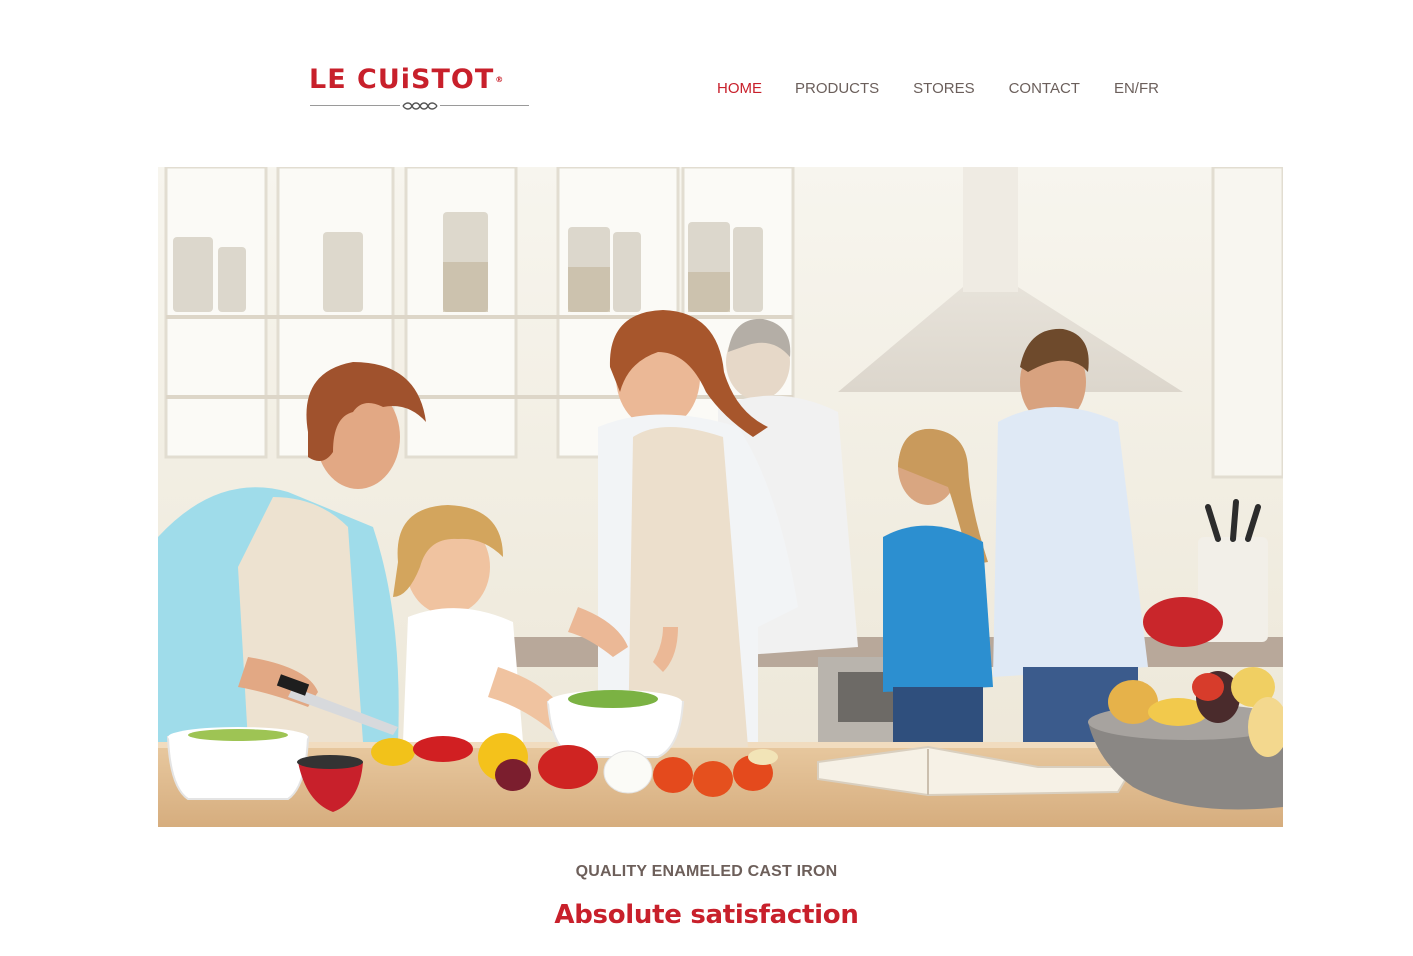 The image size is (1413, 956). What do you see at coordinates (706, 871) in the screenshot?
I see `tagline: QUALITY ENAMELED CAST IRON` at bounding box center [706, 871].